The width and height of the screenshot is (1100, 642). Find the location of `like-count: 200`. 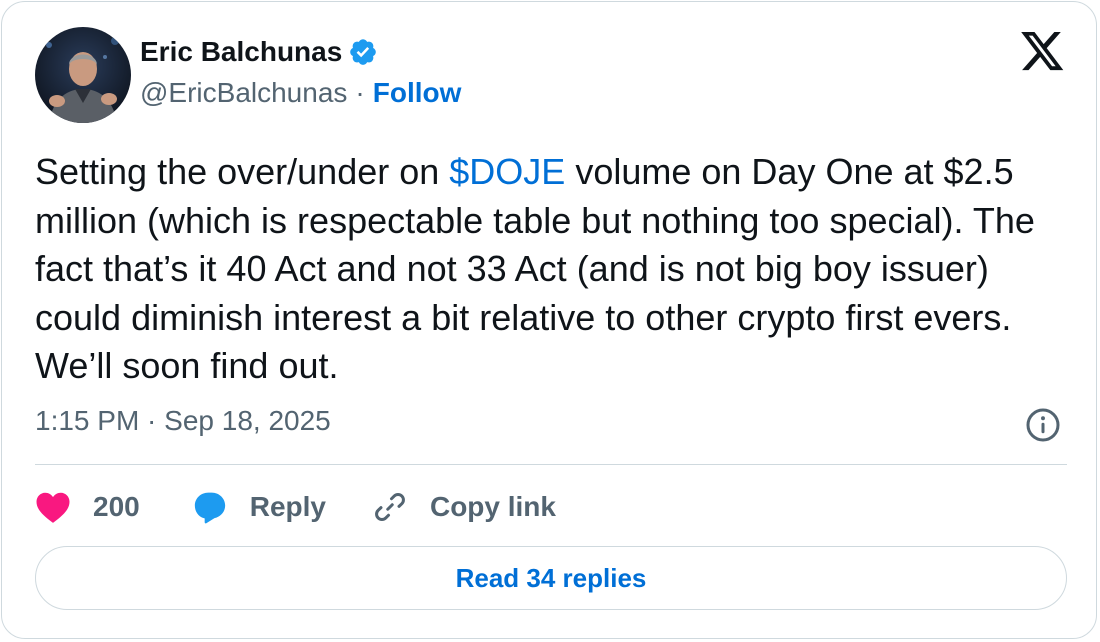

like-count: 200 is located at coordinates (116, 506).